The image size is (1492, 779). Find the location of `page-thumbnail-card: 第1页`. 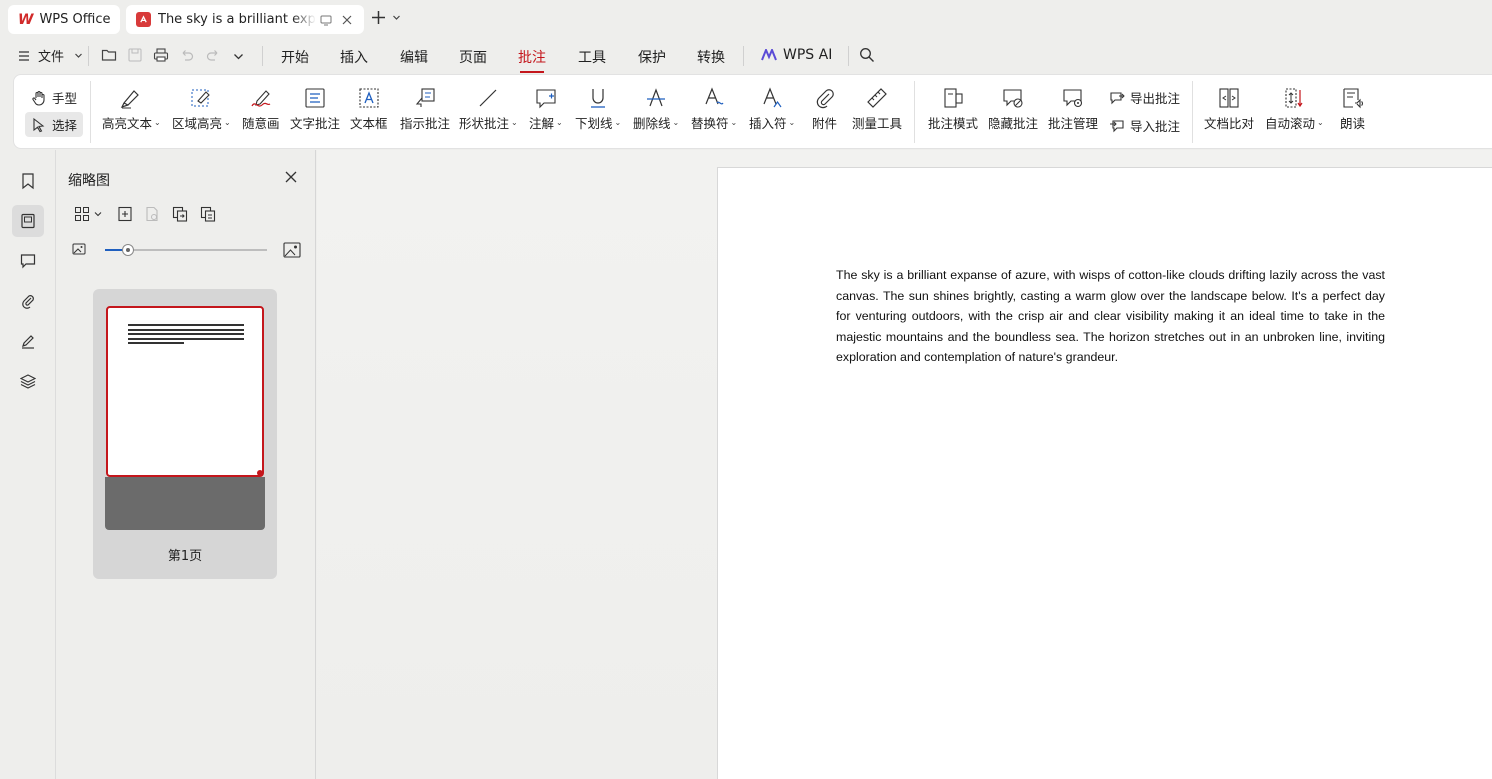

page-thumbnail-card: 第1页 is located at coordinates (185, 434).